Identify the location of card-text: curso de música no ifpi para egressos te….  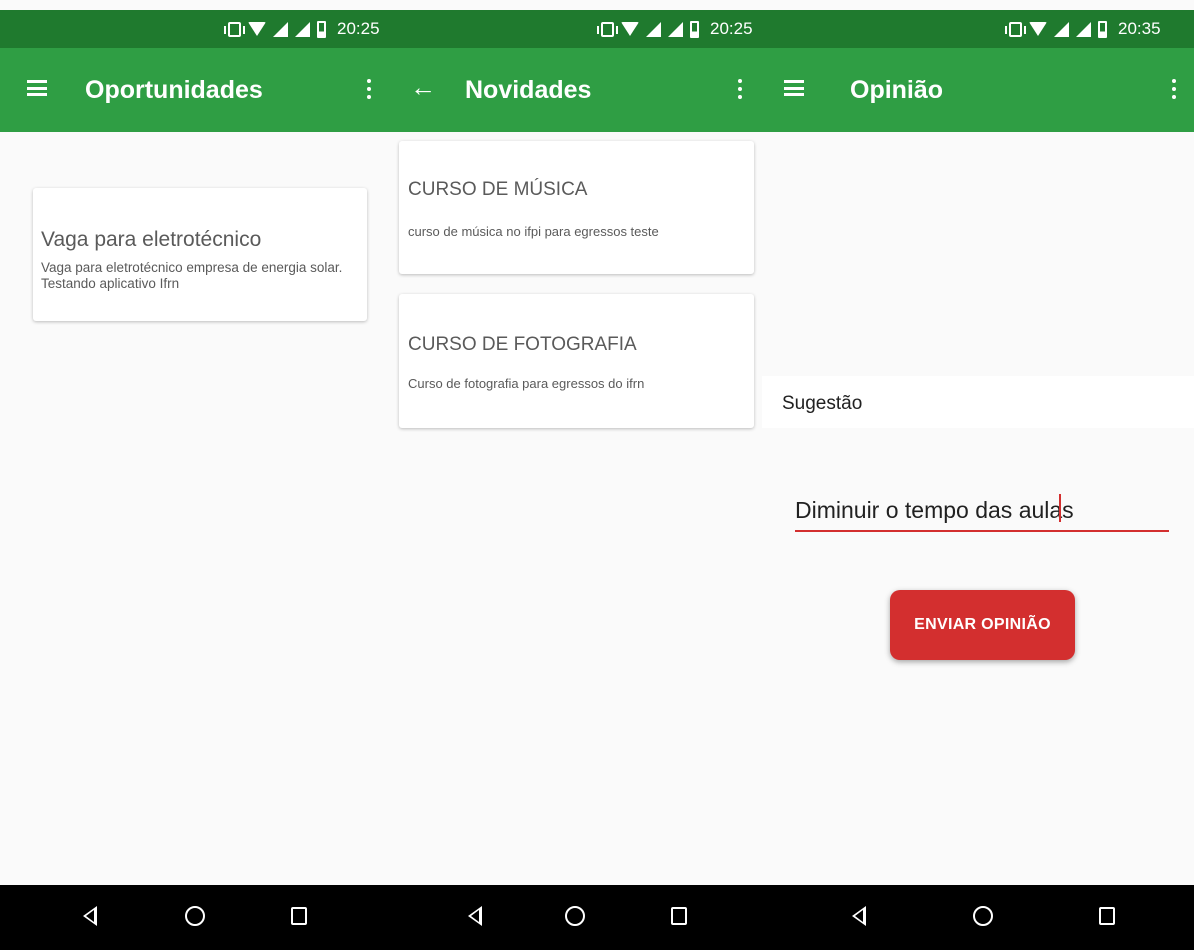
(533, 231).